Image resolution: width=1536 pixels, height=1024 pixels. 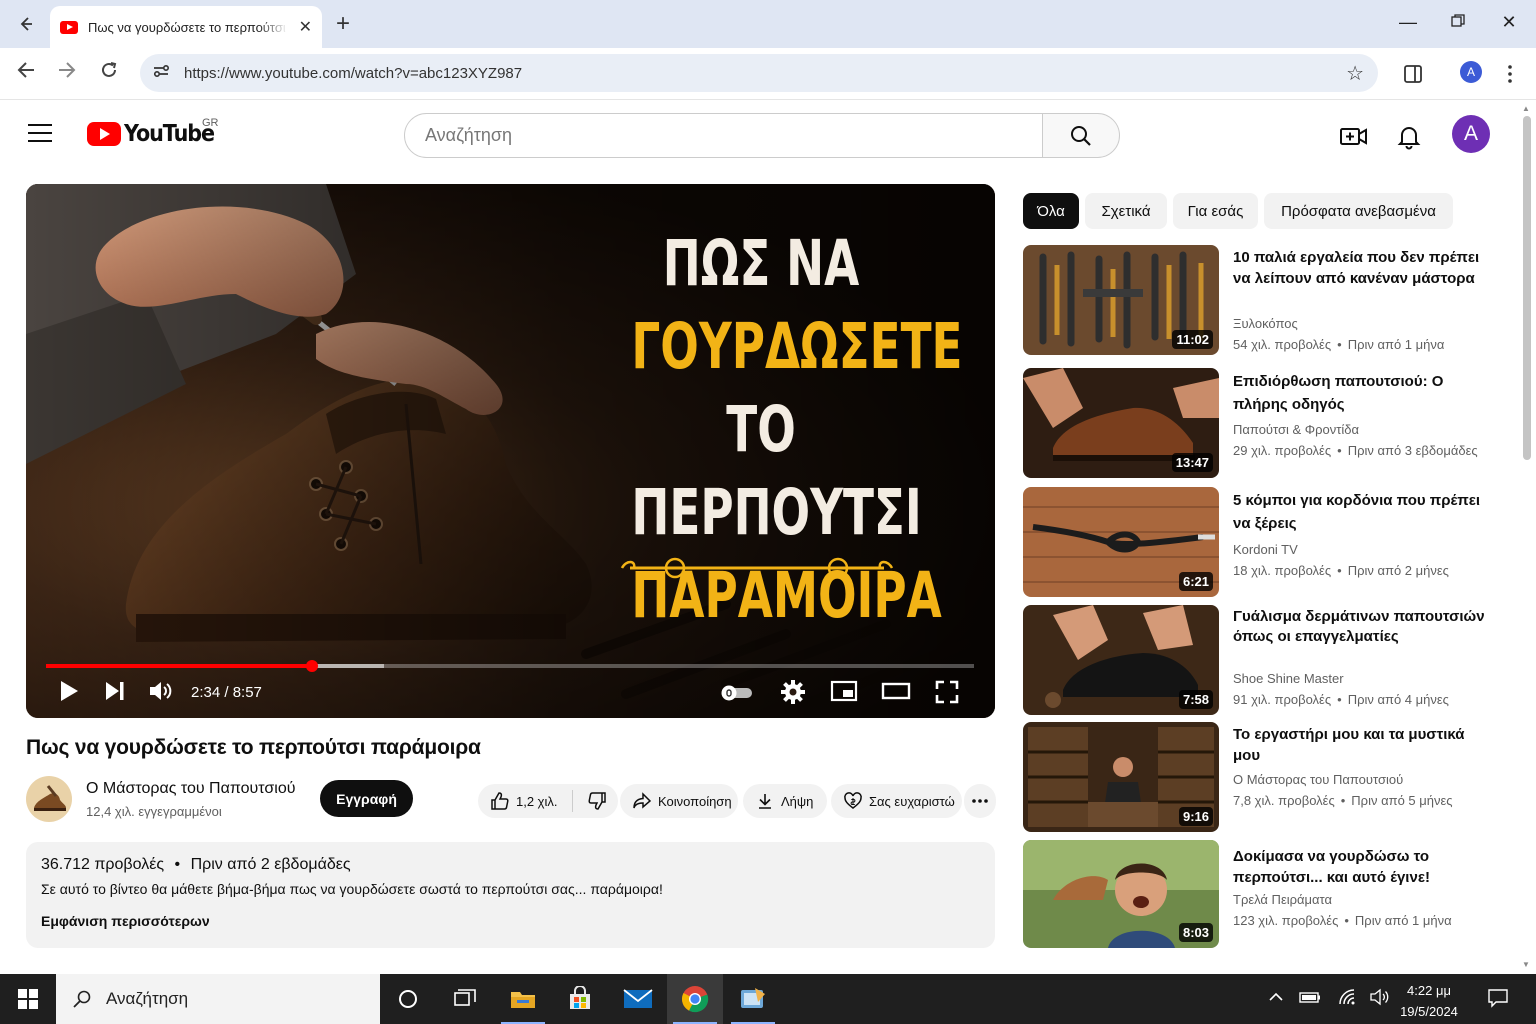 What do you see at coordinates (67, 73) in the screenshot?
I see `forward-button` at bounding box center [67, 73].